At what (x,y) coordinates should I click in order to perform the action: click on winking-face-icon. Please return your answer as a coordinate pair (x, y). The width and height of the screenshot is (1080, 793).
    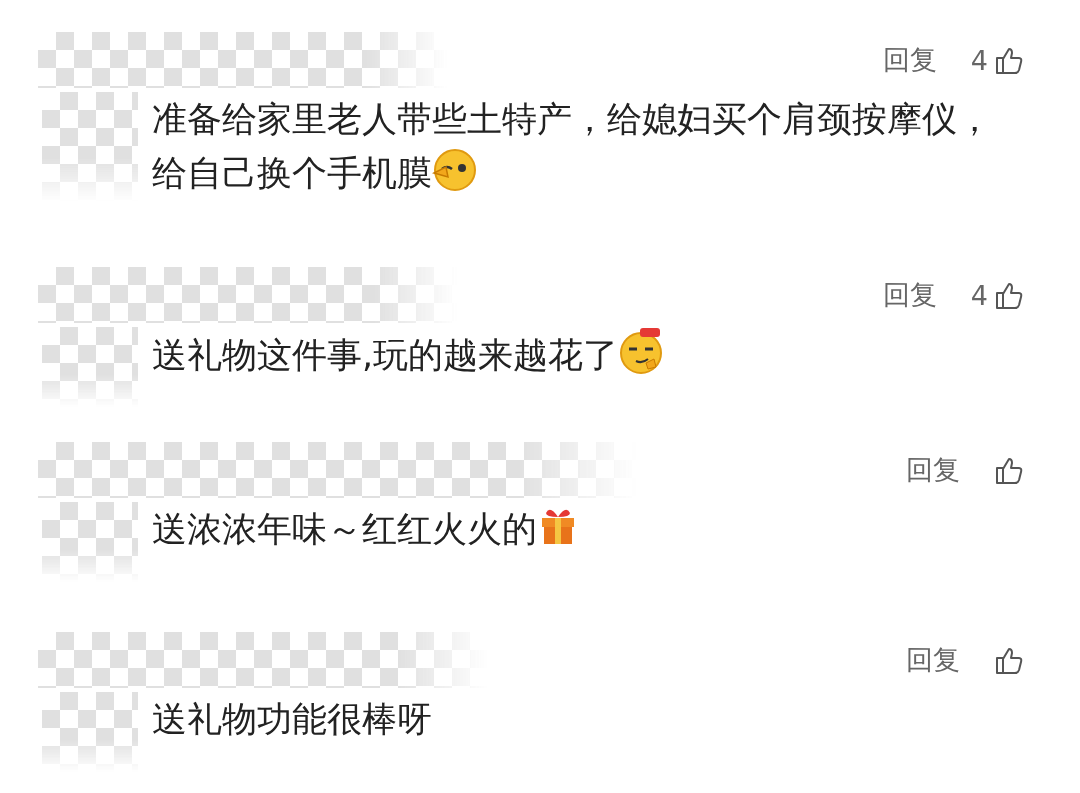
    Looking at the image, I should click on (455, 170).